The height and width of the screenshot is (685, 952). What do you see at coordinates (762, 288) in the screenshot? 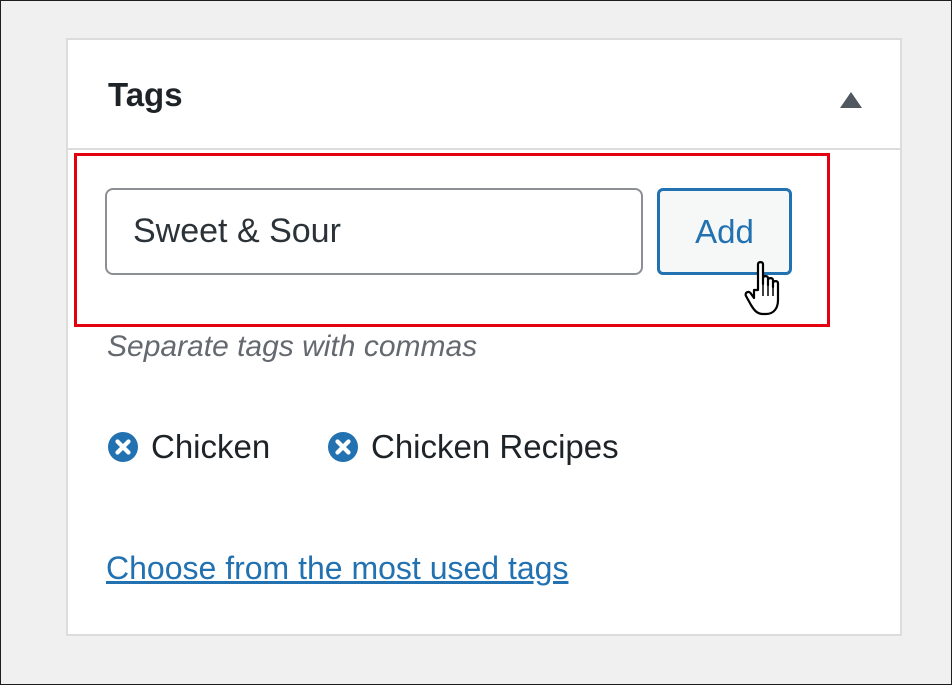
I see `hand-pointer-icon` at bounding box center [762, 288].